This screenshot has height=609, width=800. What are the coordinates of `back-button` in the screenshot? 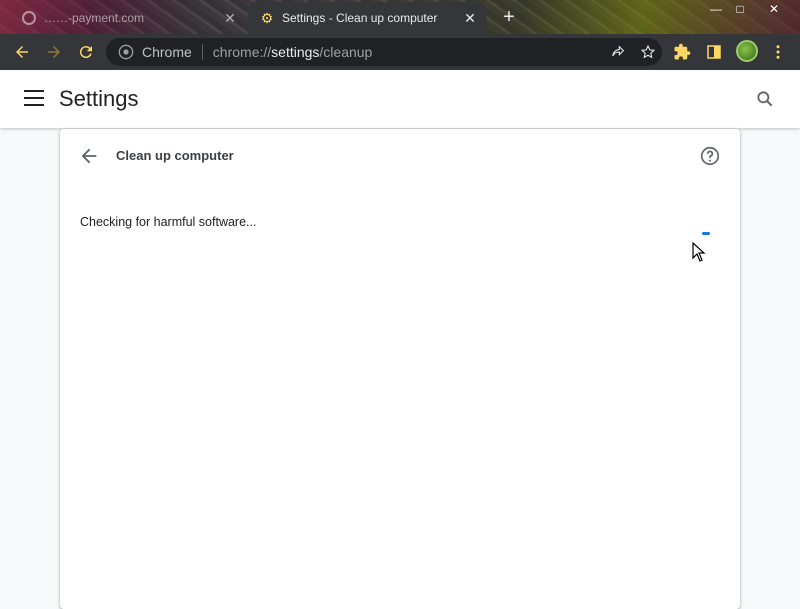 It's located at (22, 52).